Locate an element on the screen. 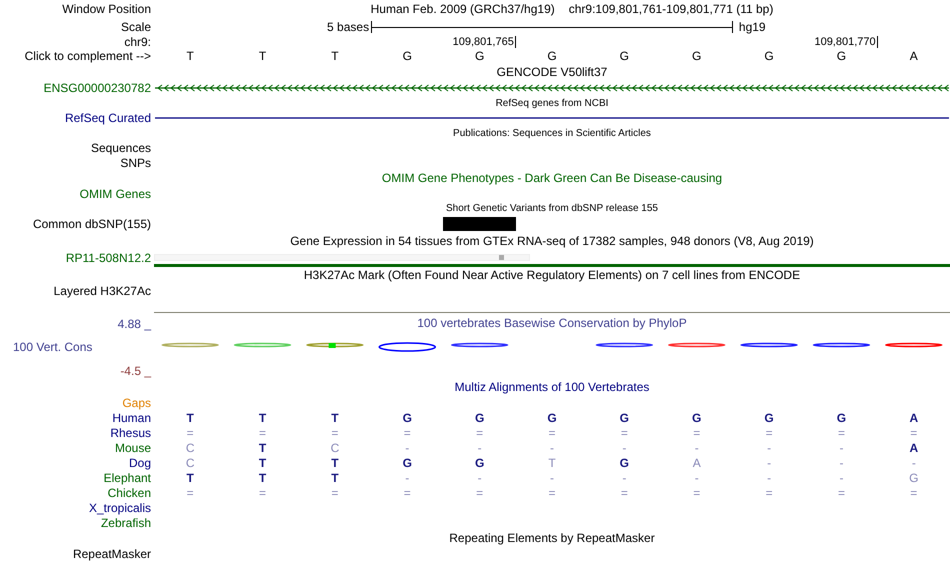 The image size is (950, 580). track-label: Sequences is located at coordinates (120, 147).